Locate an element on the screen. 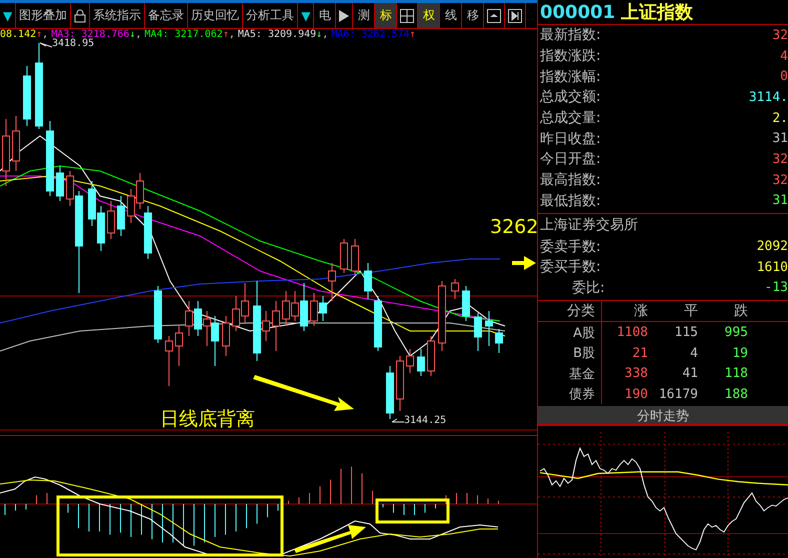  table-cell-text: 118 is located at coordinates (736, 374).